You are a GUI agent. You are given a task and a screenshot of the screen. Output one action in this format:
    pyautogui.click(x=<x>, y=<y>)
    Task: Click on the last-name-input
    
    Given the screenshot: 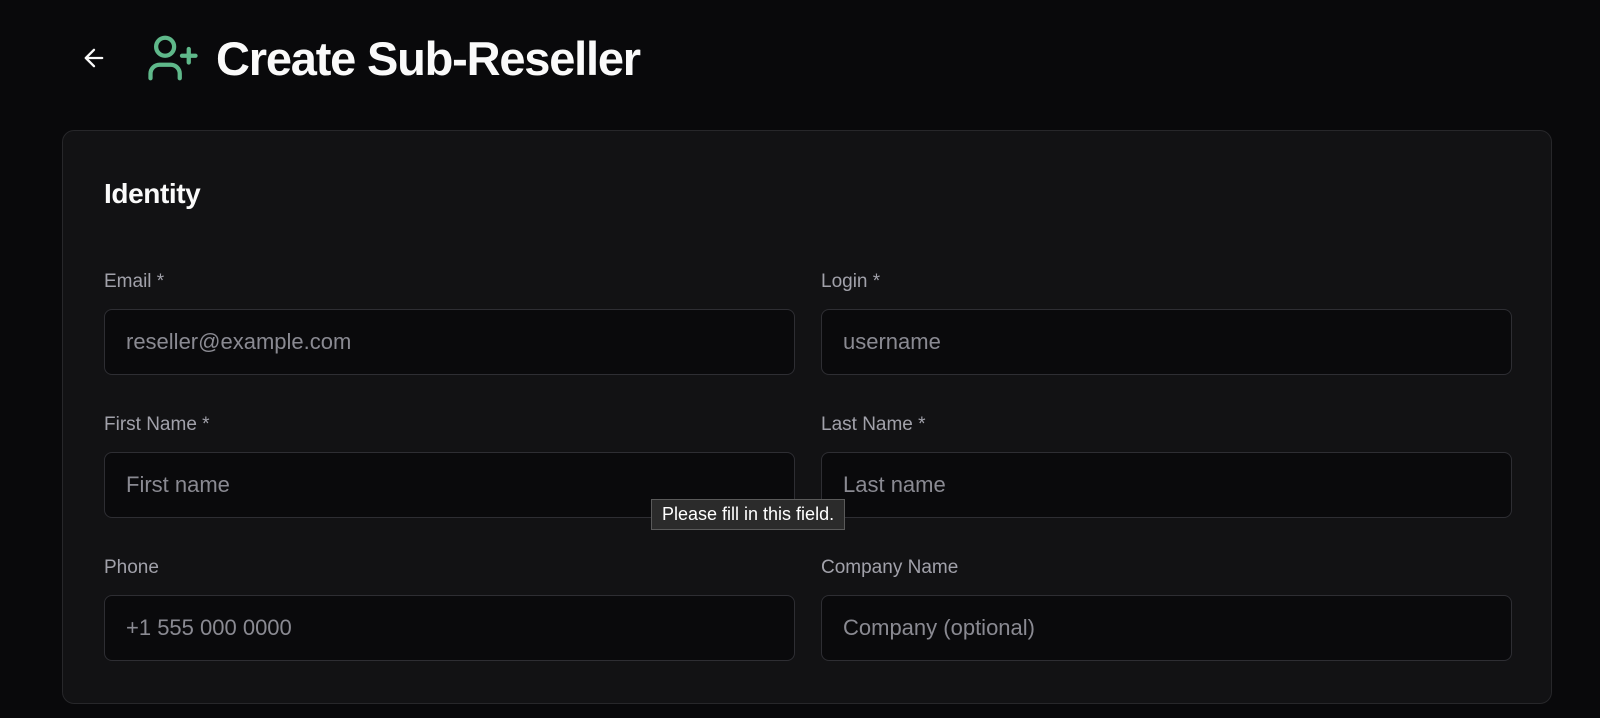 What is the action you would take?
    pyautogui.click(x=1166, y=485)
    